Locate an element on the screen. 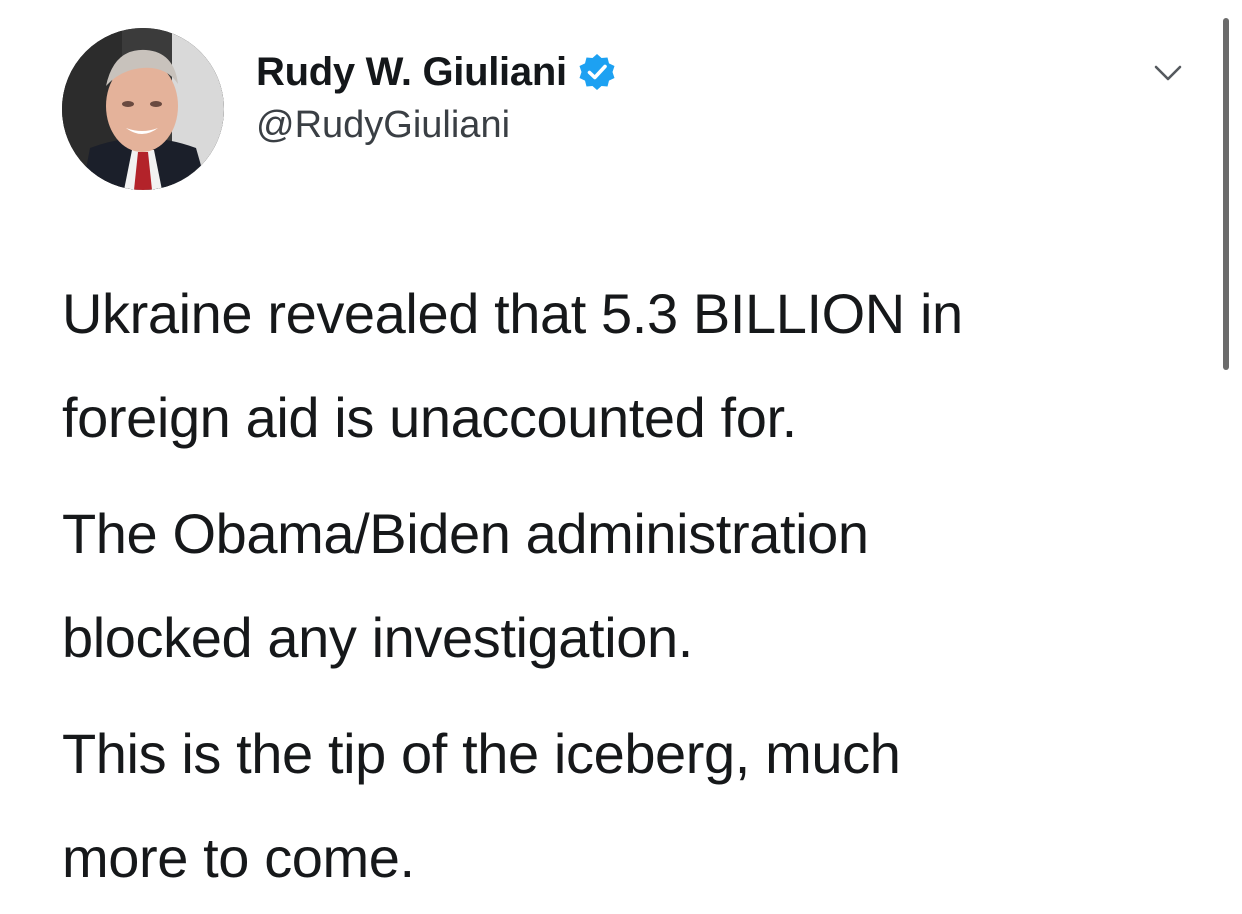 This screenshot has width=1242, height=914. scrollbar is located at coordinates (1226, 194).